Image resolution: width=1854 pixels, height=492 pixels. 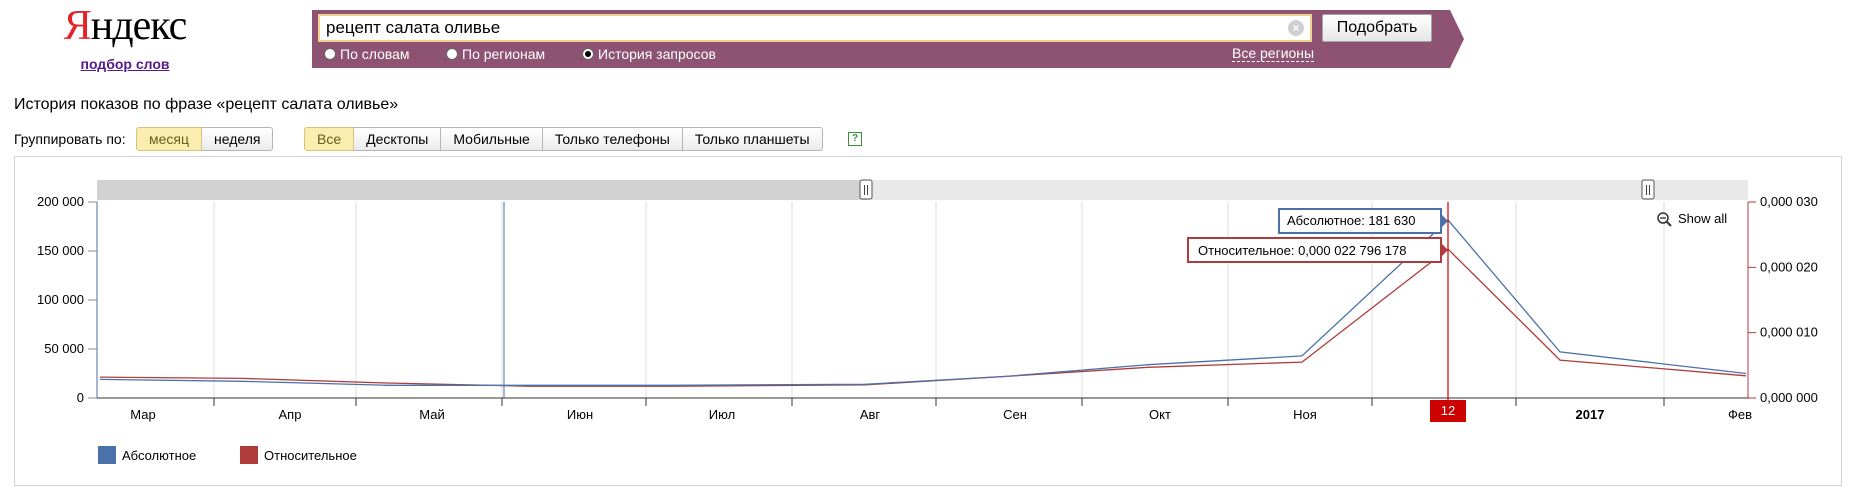 What do you see at coordinates (1789, 332) in the screenshot?
I see `right-axis-label: 0,000 010` at bounding box center [1789, 332].